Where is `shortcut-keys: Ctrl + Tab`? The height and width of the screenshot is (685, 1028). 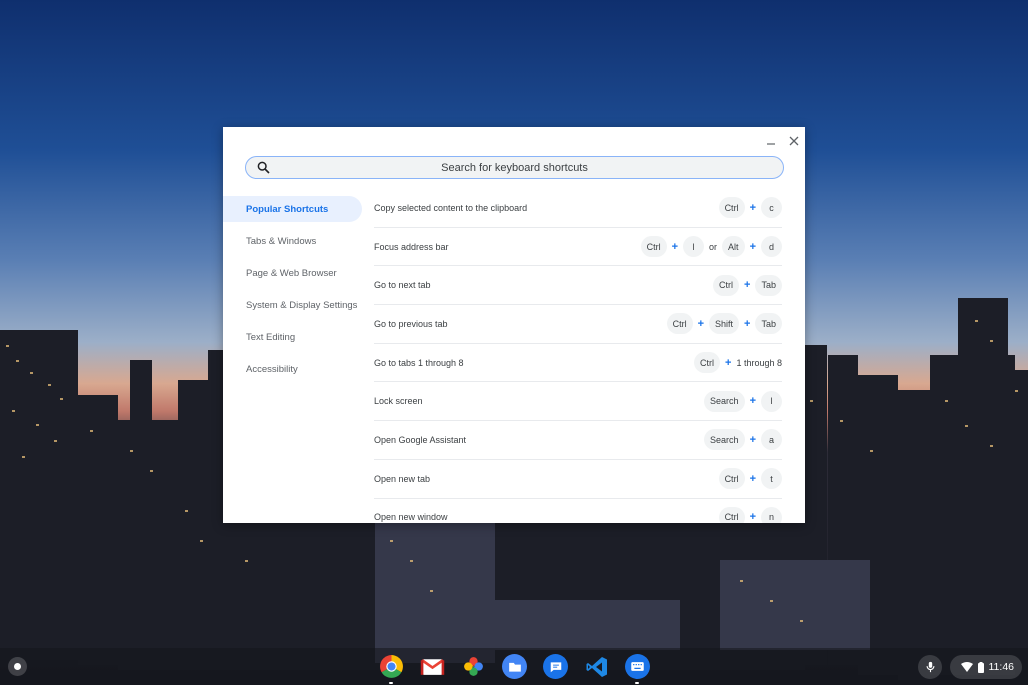 shortcut-keys: Ctrl + Tab is located at coordinates (747, 285).